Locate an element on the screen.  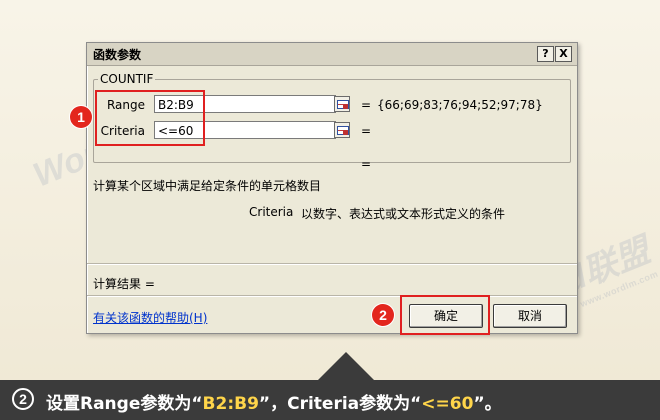
caption-step-number: 2 is located at coordinates (23, 399).